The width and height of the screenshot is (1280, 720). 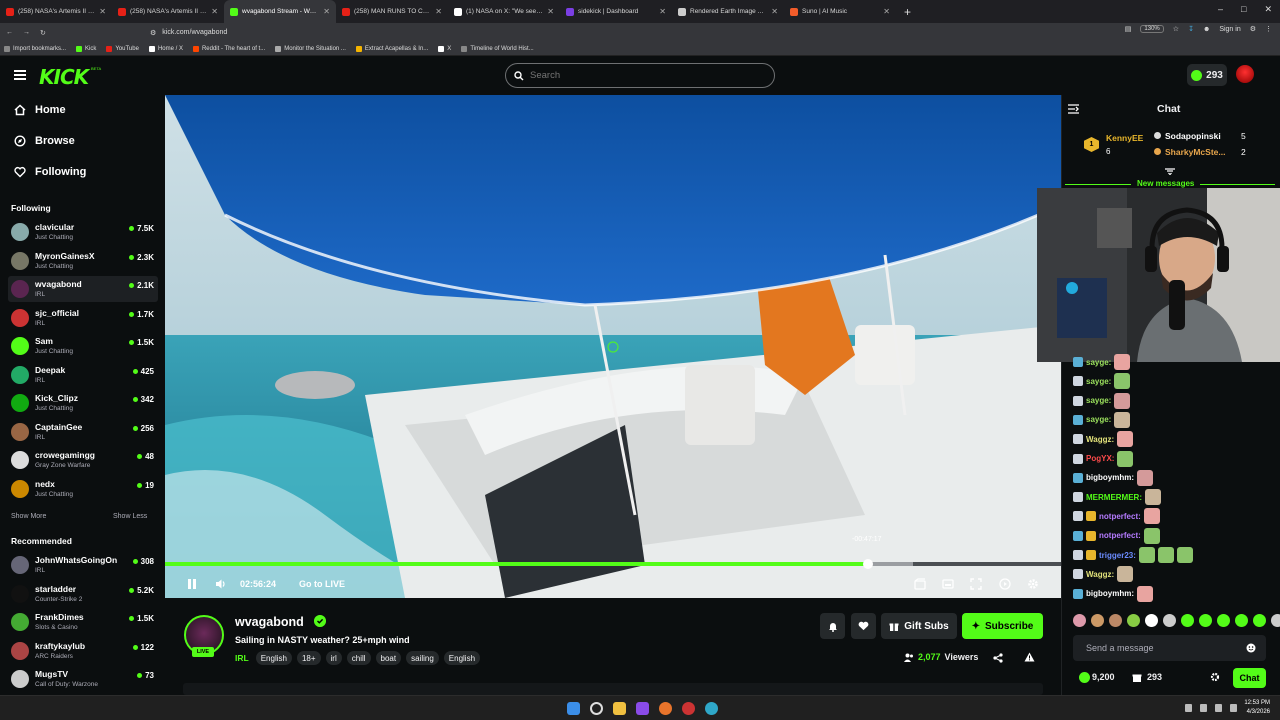 What do you see at coordinates (1128, 29) in the screenshot?
I see `install-icon: ▤` at bounding box center [1128, 29].